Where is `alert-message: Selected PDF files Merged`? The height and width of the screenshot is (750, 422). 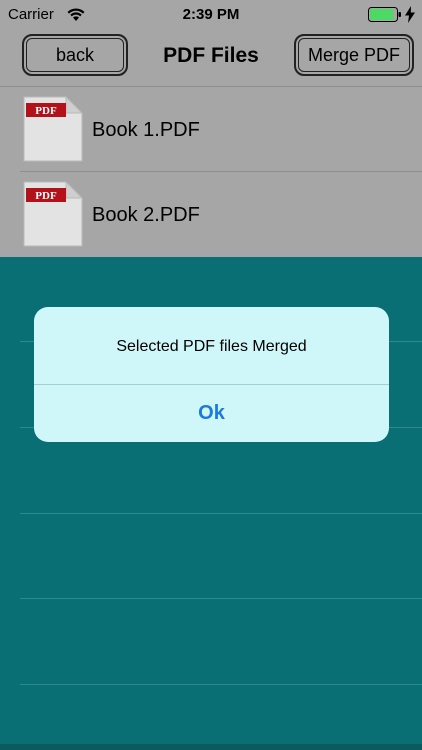 alert-message: Selected PDF files Merged is located at coordinates (211, 346).